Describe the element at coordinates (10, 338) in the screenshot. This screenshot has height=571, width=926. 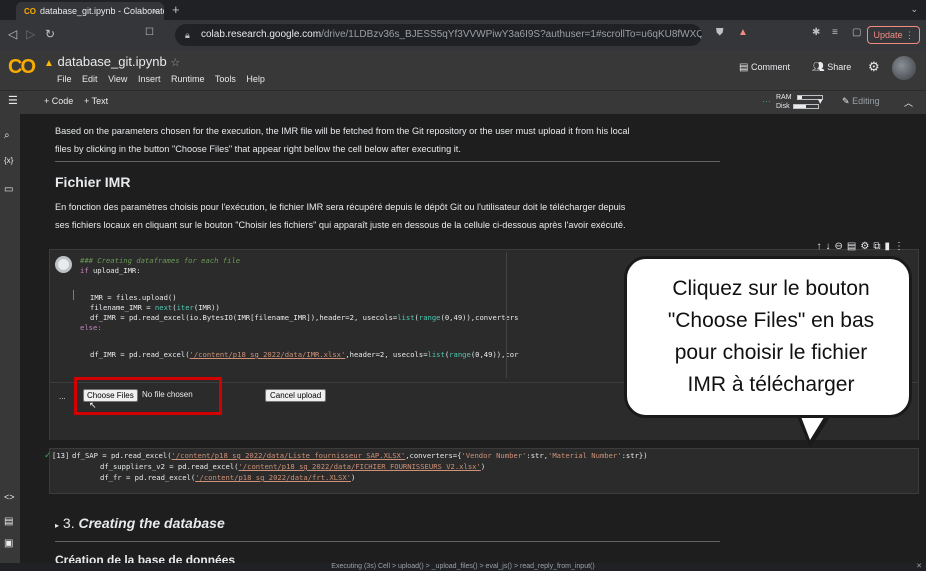
I see `left-sidebar: ⌕ {x} ▭ <> ▤ ▣` at that location.